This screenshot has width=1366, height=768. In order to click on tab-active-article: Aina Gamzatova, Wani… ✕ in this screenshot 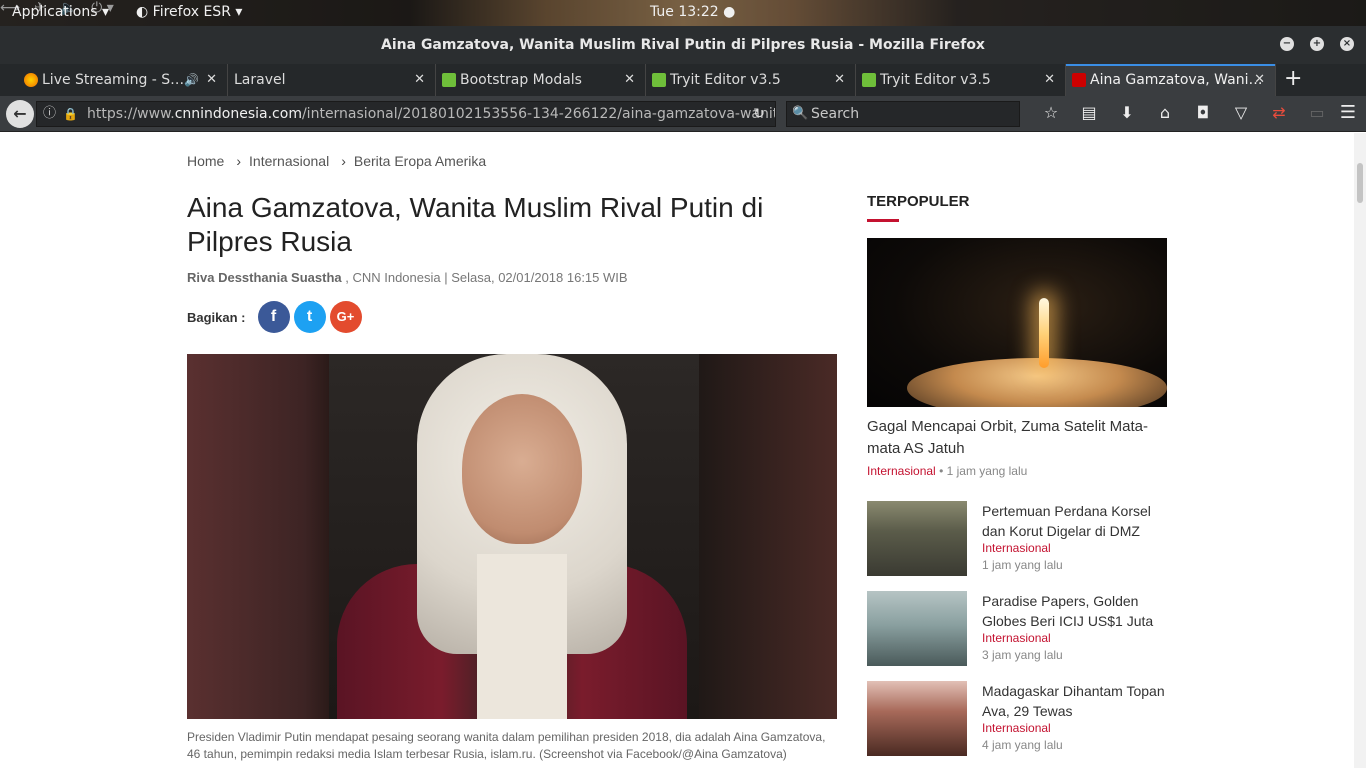, I will do `click(1171, 80)`.